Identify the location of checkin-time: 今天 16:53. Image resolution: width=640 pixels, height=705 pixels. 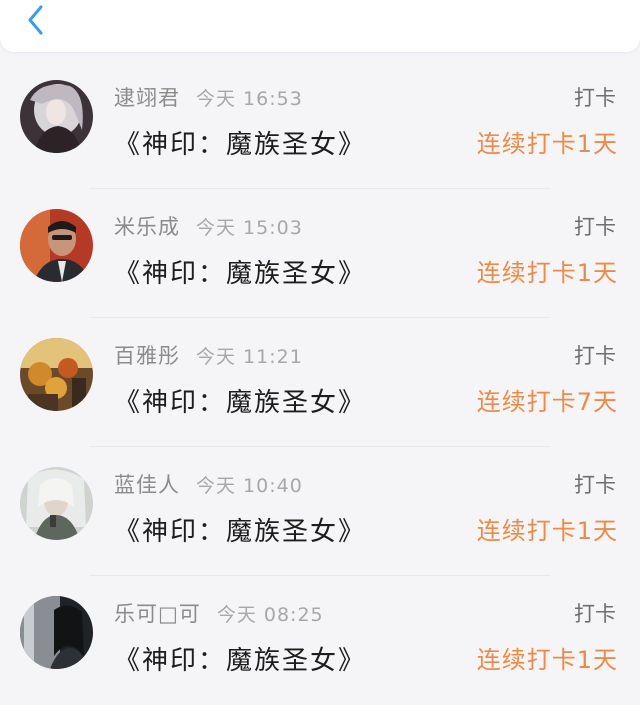
(249, 99).